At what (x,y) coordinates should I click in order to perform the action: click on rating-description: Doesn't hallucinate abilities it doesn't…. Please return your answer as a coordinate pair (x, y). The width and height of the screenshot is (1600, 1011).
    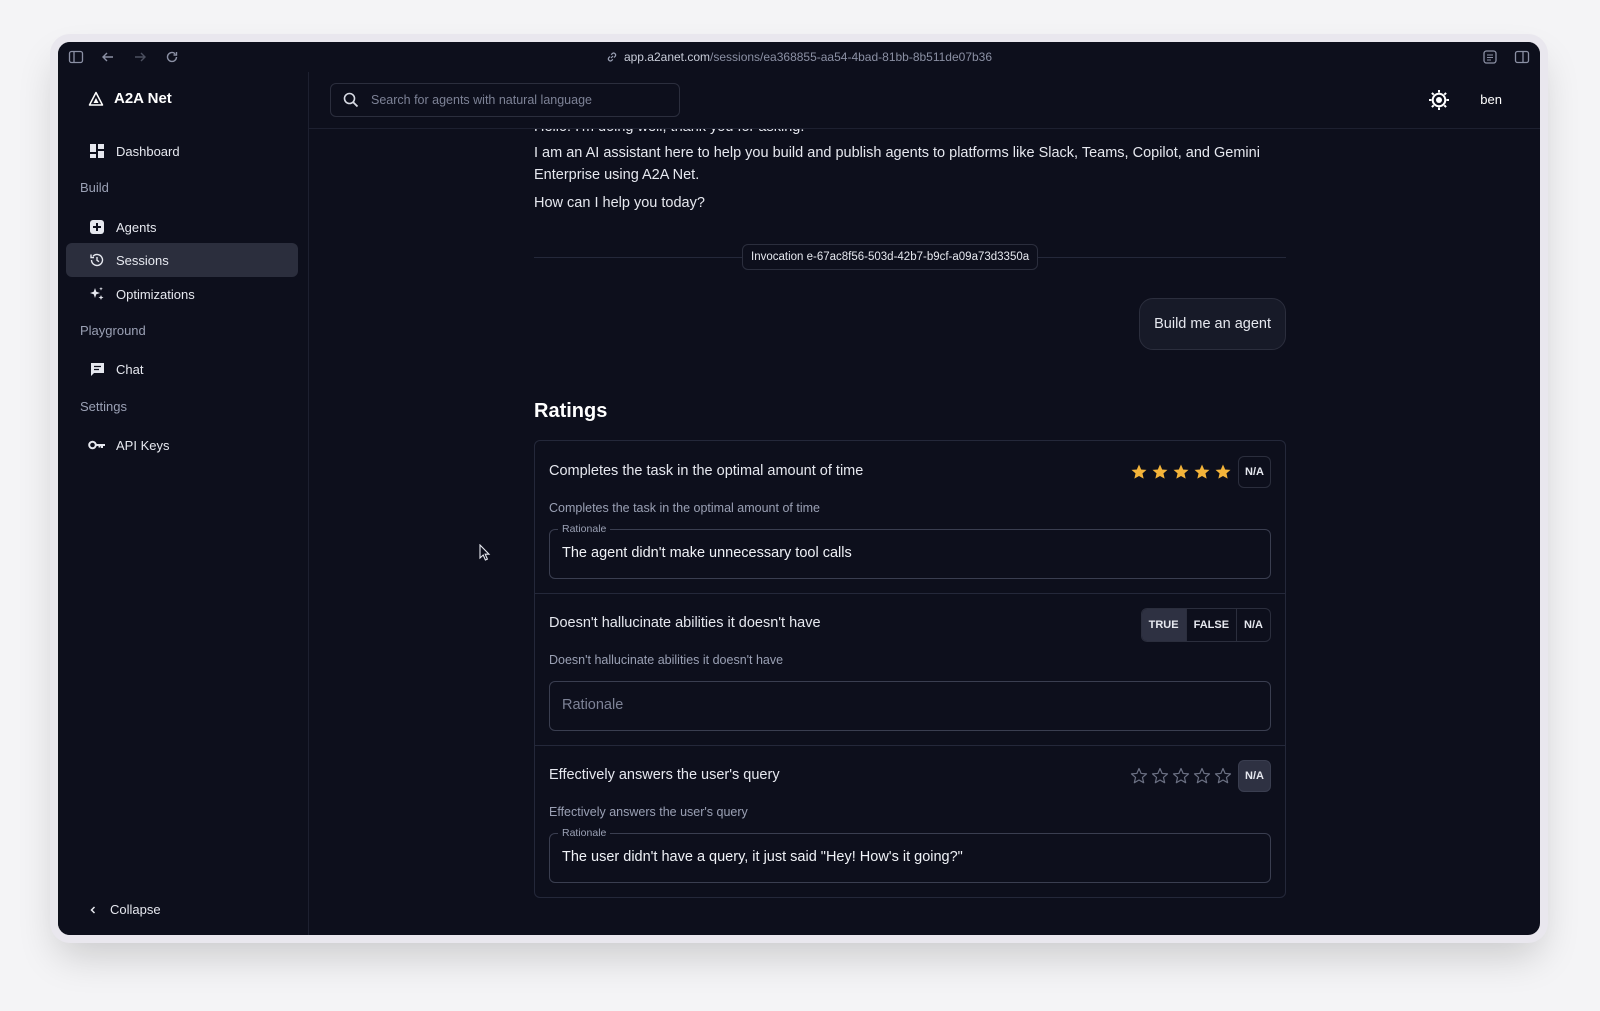
    Looking at the image, I should click on (666, 660).